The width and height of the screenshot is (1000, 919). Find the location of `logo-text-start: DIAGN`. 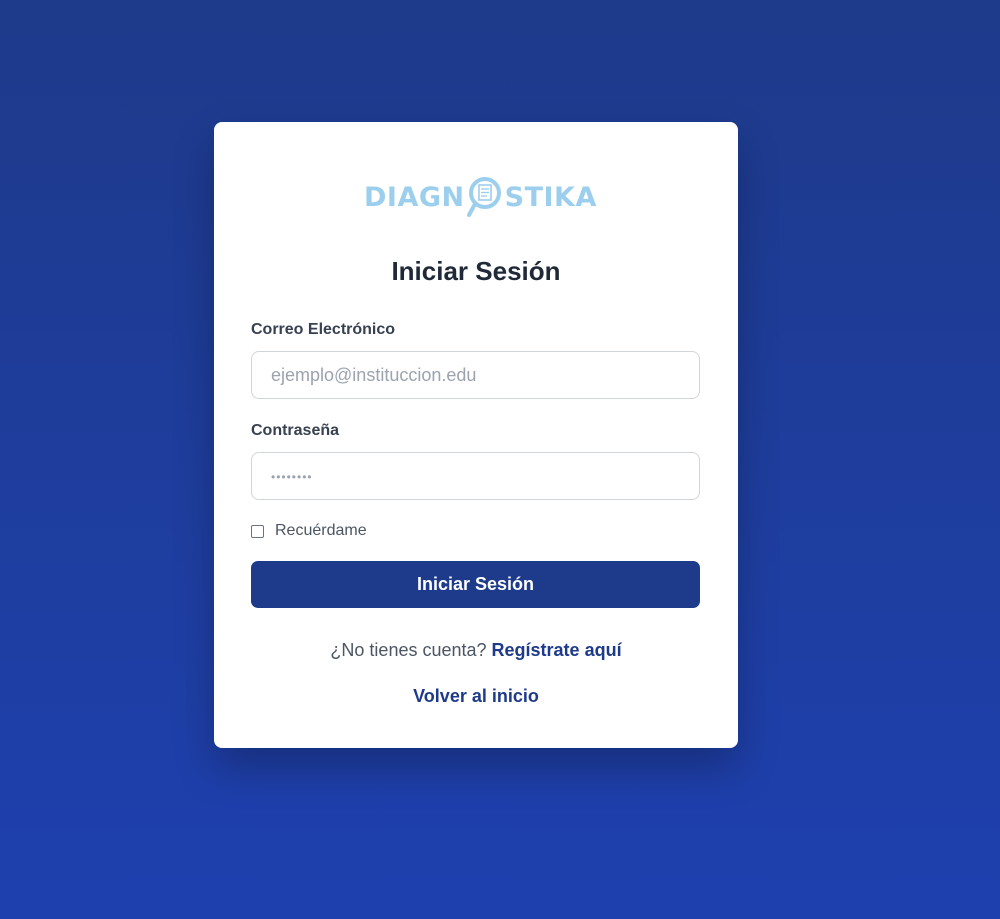

logo-text-start: DIAGN is located at coordinates (414, 197).